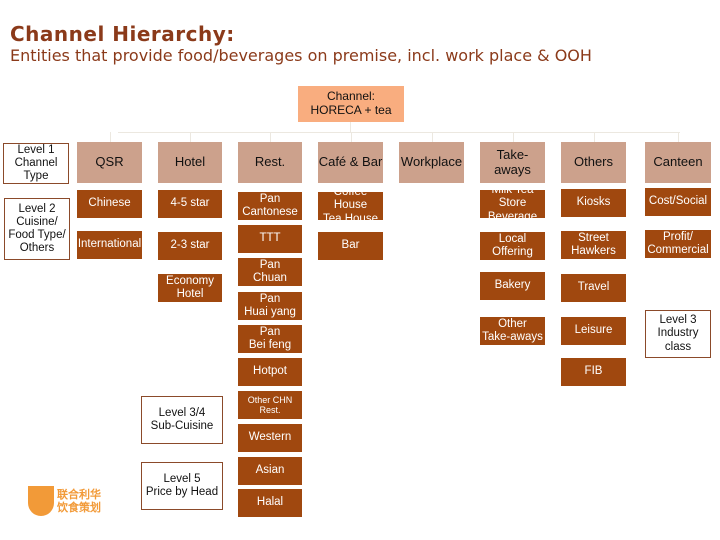 This screenshot has height=540, width=720. Describe the element at coordinates (79, 507) in the screenshot. I see `logo-line2: 饮食策划` at that location.